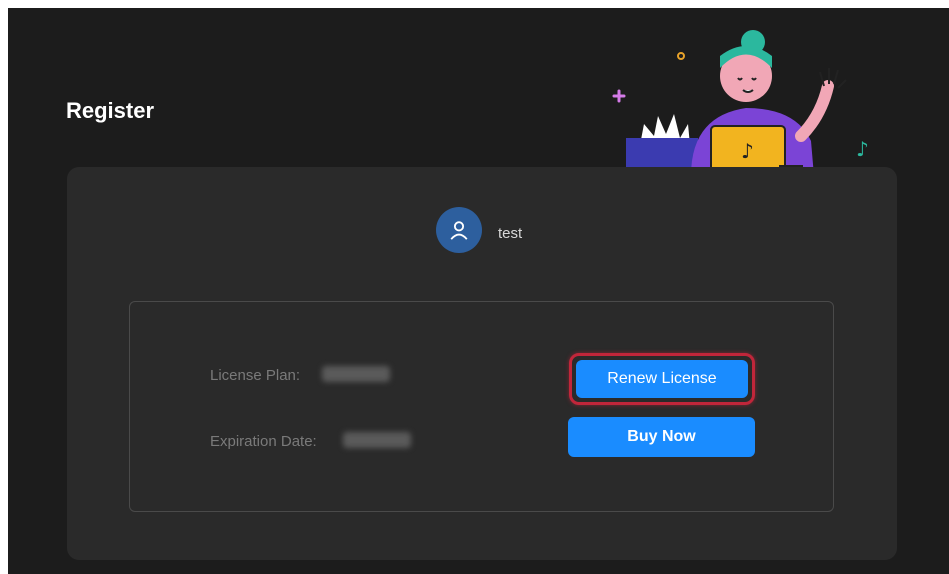 The height and width of the screenshot is (574, 949). What do you see at coordinates (255, 375) in the screenshot?
I see `license-plan-label: License Plan:` at bounding box center [255, 375].